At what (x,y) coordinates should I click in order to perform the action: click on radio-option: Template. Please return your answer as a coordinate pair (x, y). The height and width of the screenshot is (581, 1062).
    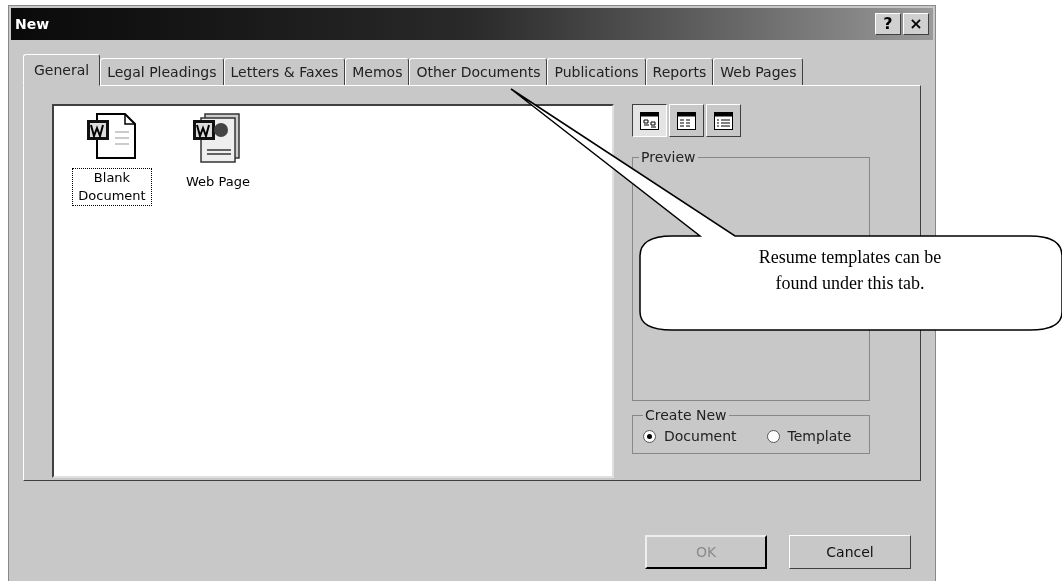
    Looking at the image, I should click on (809, 436).